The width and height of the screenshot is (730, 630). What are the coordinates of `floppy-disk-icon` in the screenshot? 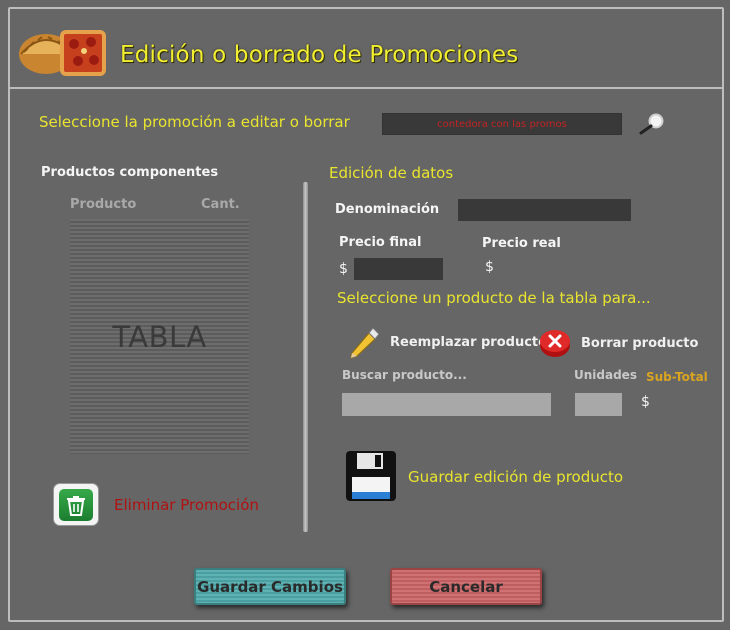 It's located at (371, 476).